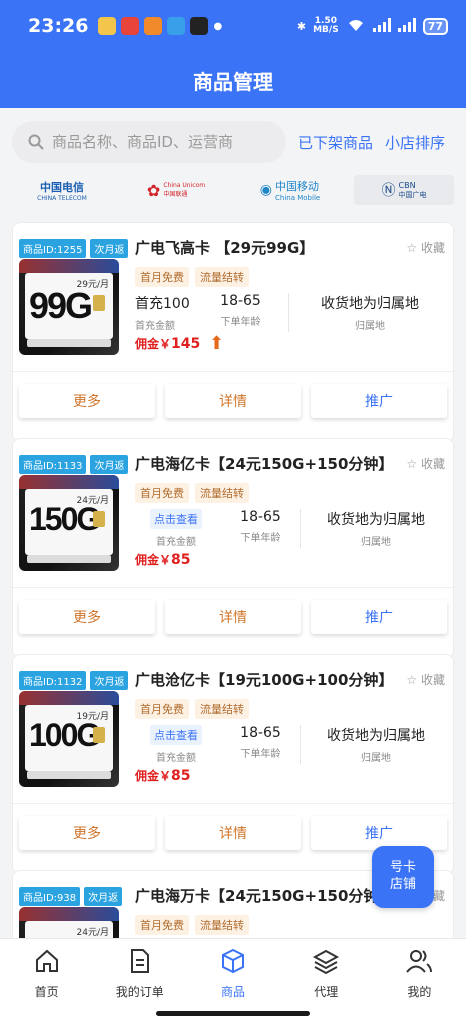 The image size is (466, 1024). I want to click on first-recharge-value: 首充100, so click(162, 304).